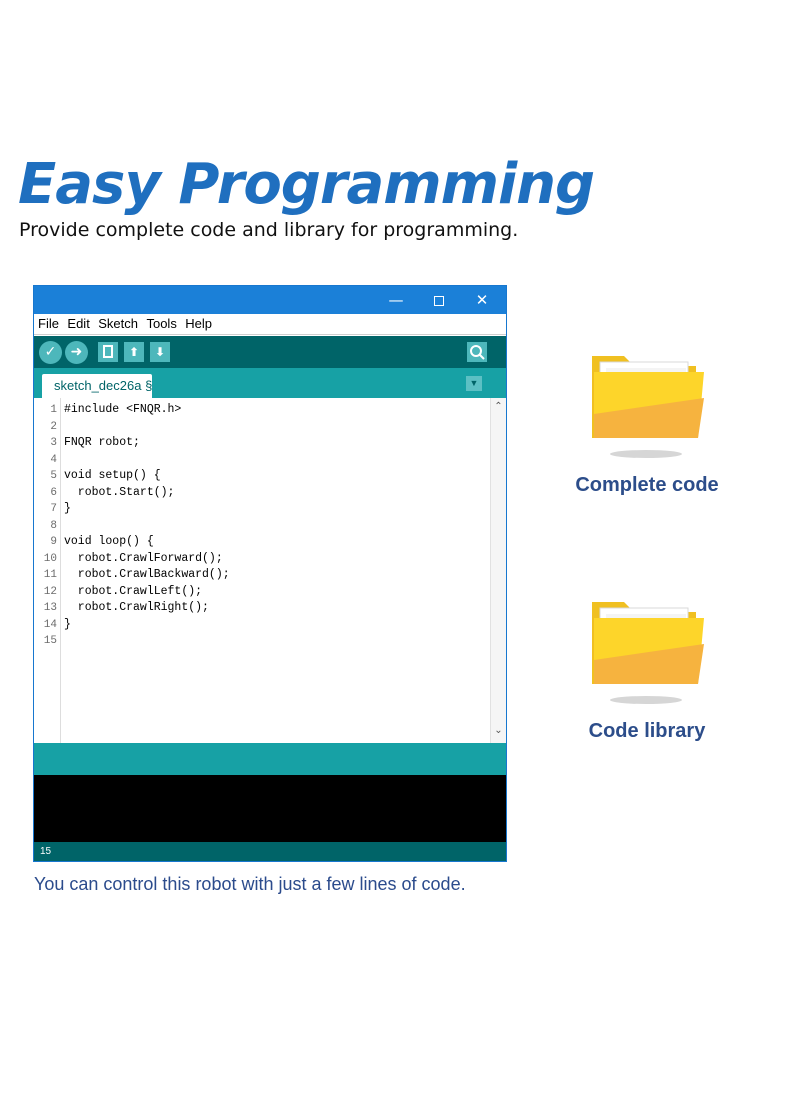 The image size is (800, 1096). What do you see at coordinates (97, 386) in the screenshot?
I see `tab-sketch: sketch_dec26a §` at bounding box center [97, 386].